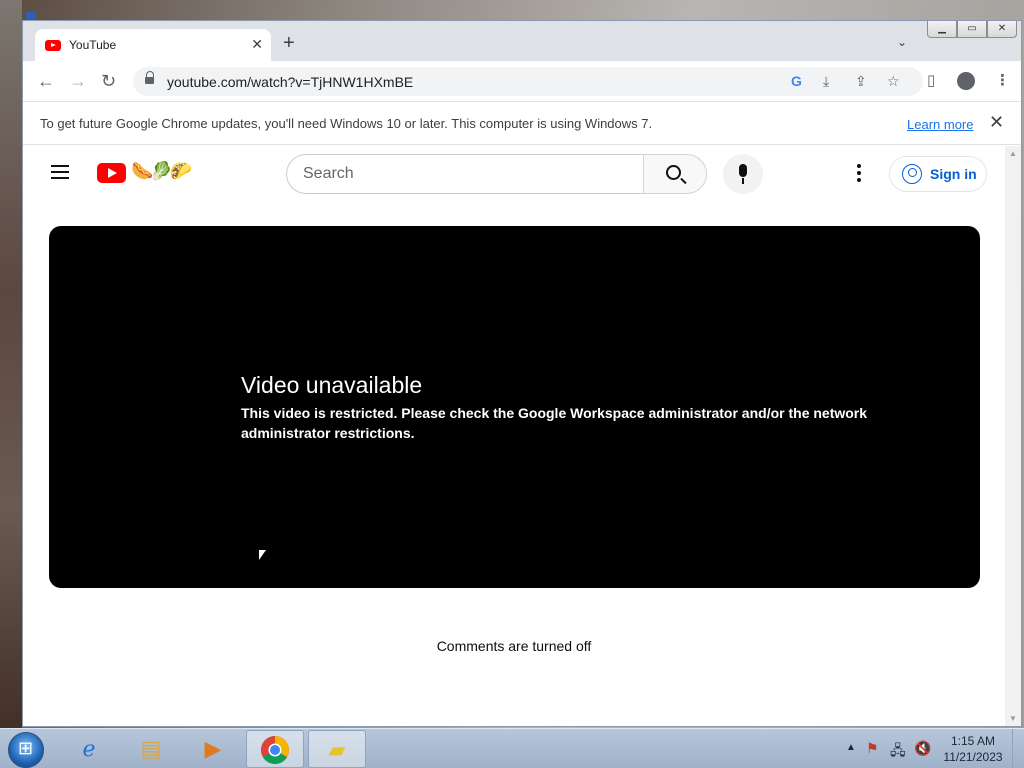  What do you see at coordinates (153, 45) in the screenshot?
I see `tab-youtube: YouTube ✕` at bounding box center [153, 45].